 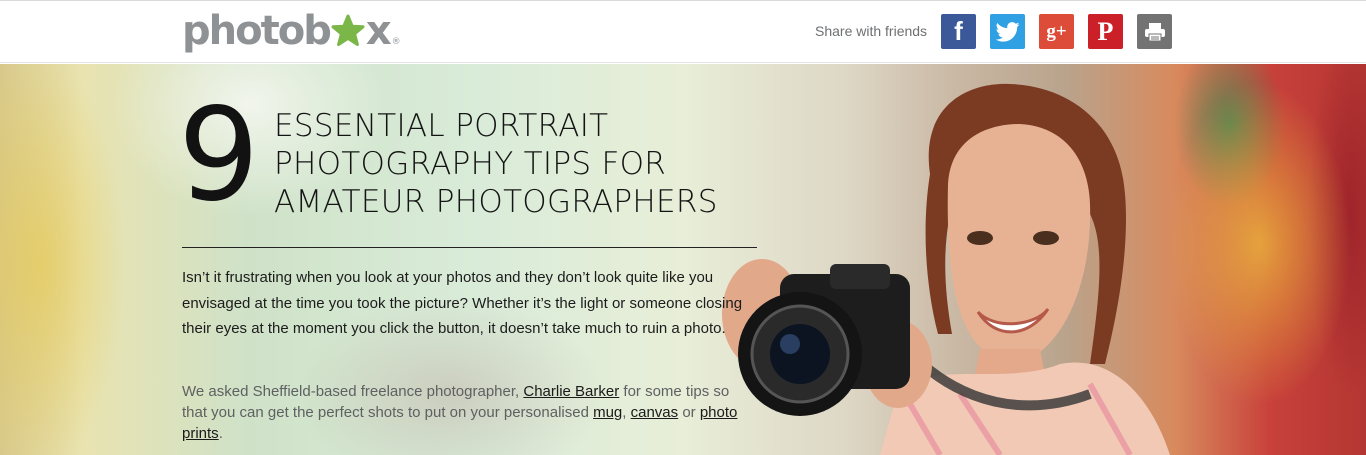 I want to click on photobox-logo: photob x ®, so click(x=291, y=31).